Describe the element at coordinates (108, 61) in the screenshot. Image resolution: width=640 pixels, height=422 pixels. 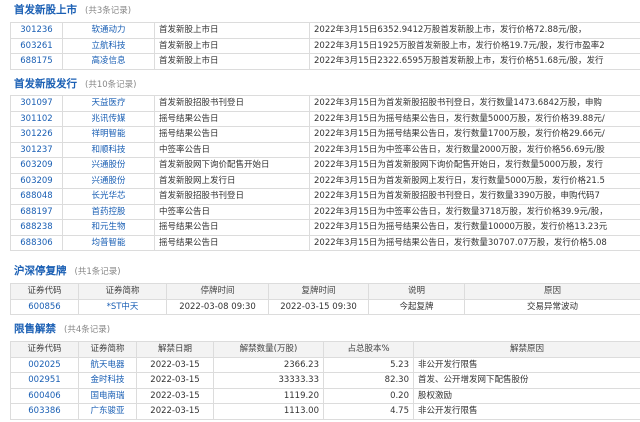
I see `stock-name-link: 高凌信息` at that location.